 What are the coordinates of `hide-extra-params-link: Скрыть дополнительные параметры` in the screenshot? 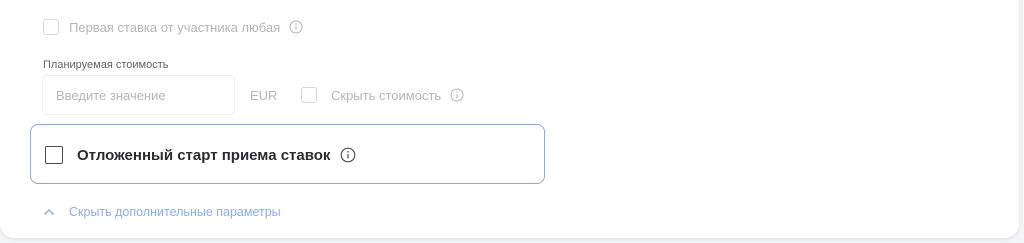 It's located at (162, 212).